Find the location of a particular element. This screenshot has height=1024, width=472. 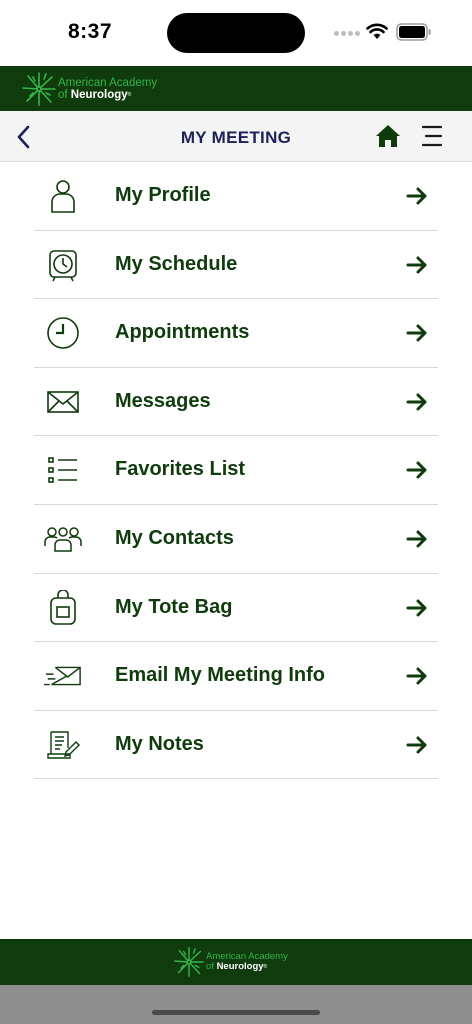

aan-logo: American Academy of Neurology® is located at coordinates (89, 89).